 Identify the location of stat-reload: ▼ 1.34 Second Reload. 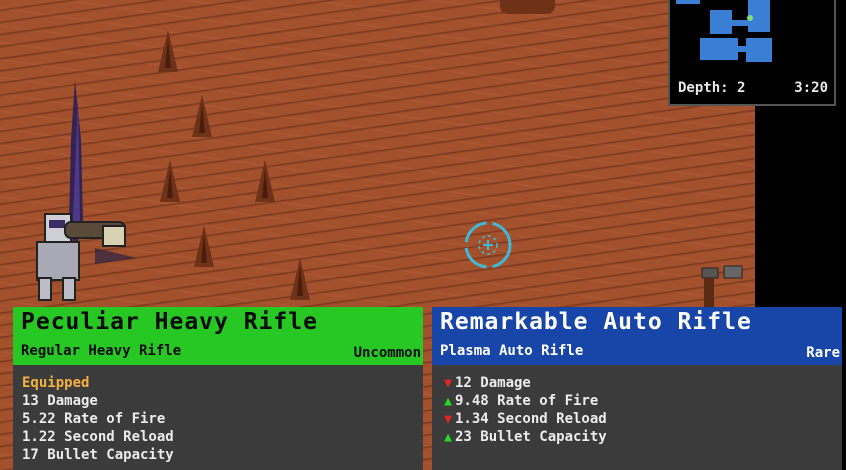
(637, 419).